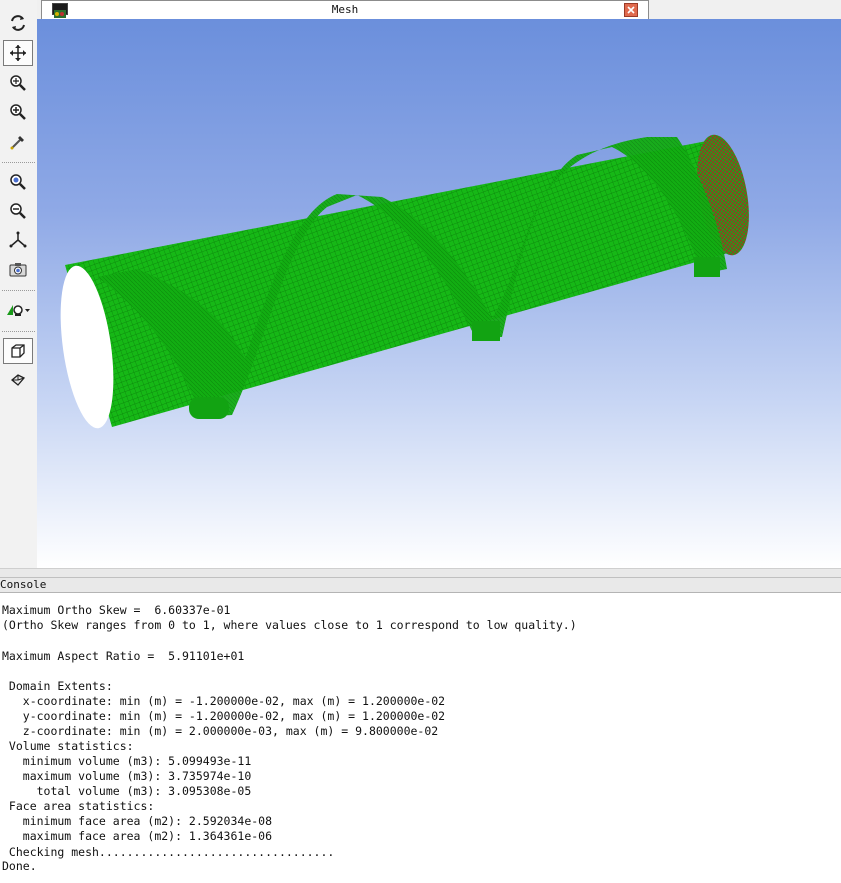 The width and height of the screenshot is (841, 883). I want to click on console-line: total volume (m3): 3.095308e-05, so click(127, 791).